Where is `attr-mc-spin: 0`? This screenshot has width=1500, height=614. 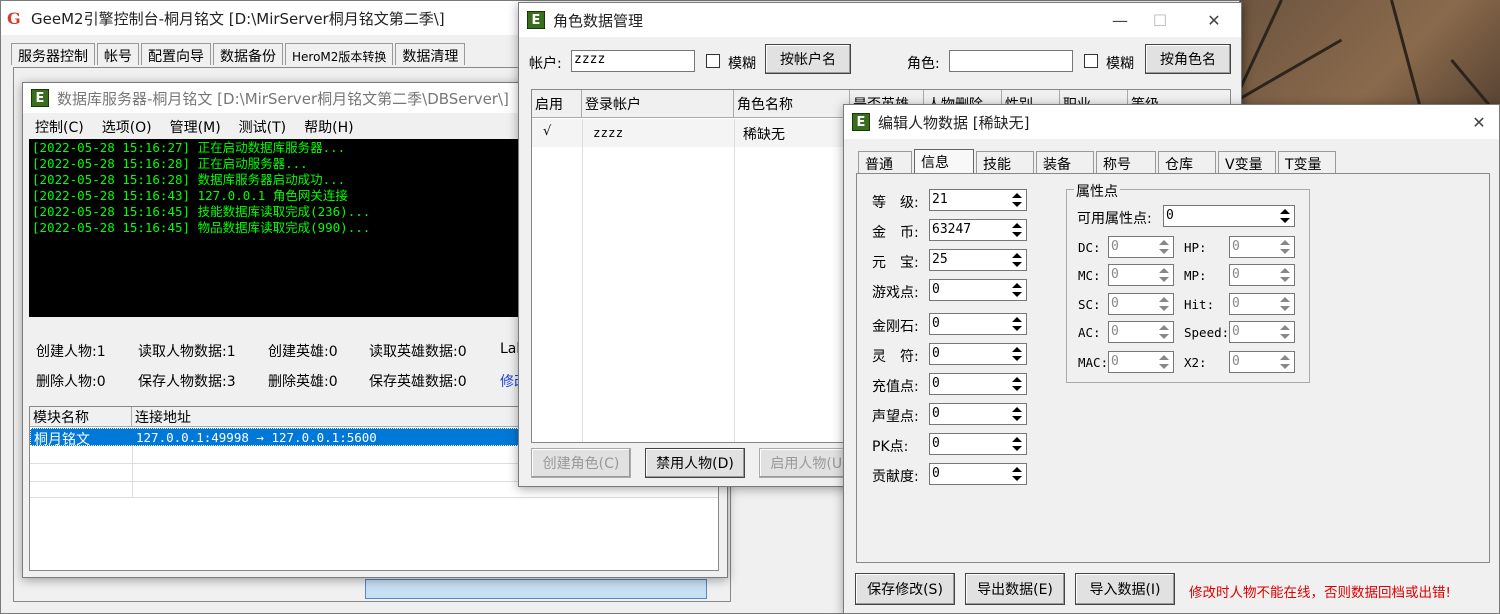
attr-mc-spin: 0 is located at coordinates (1141, 275).